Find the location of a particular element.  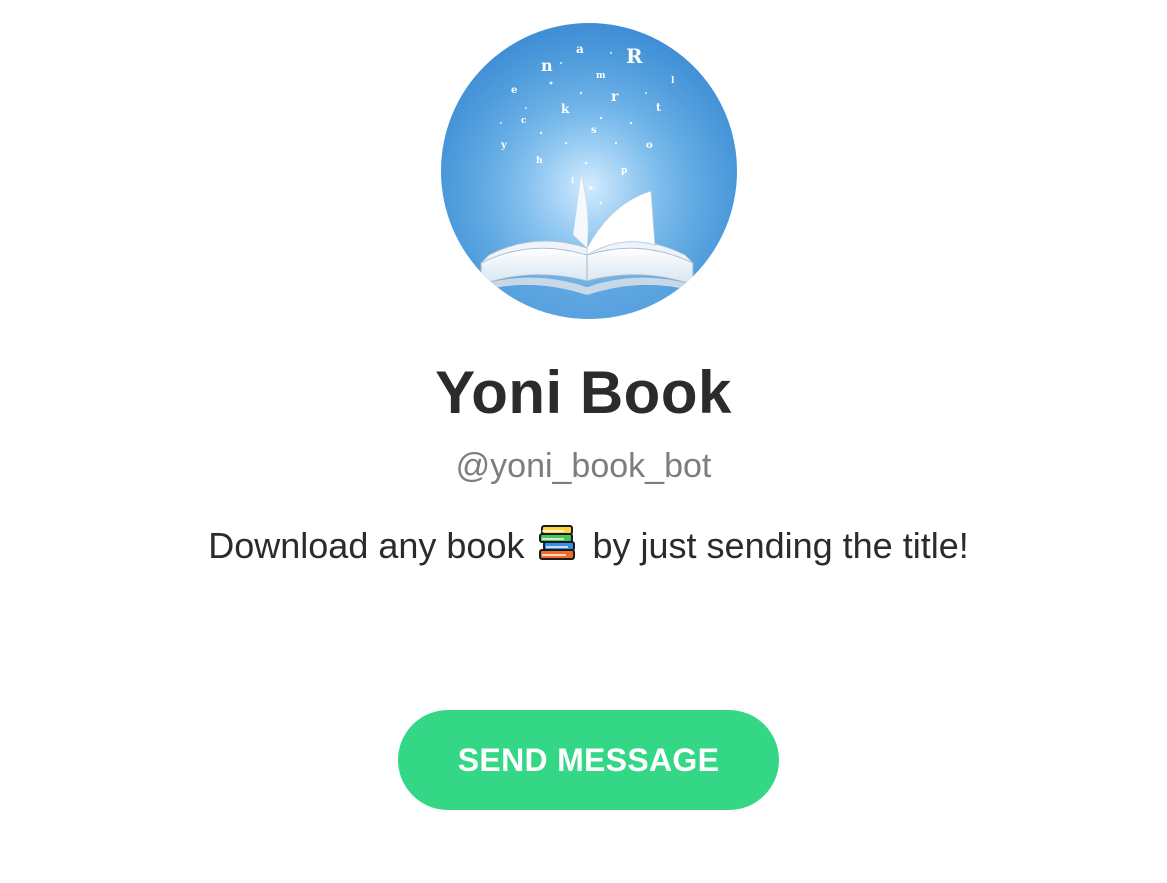

svg-text: h is located at coordinates (539, 161).